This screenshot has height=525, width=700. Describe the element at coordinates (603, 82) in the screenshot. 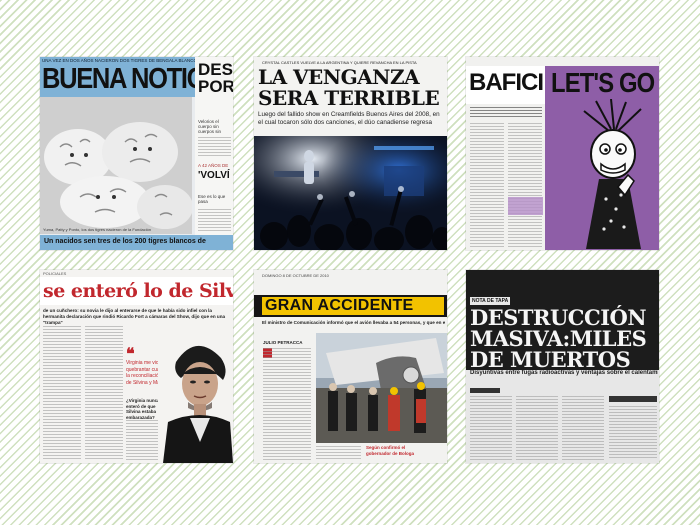

I see `clip3-headline-right: LET'S GO` at that location.